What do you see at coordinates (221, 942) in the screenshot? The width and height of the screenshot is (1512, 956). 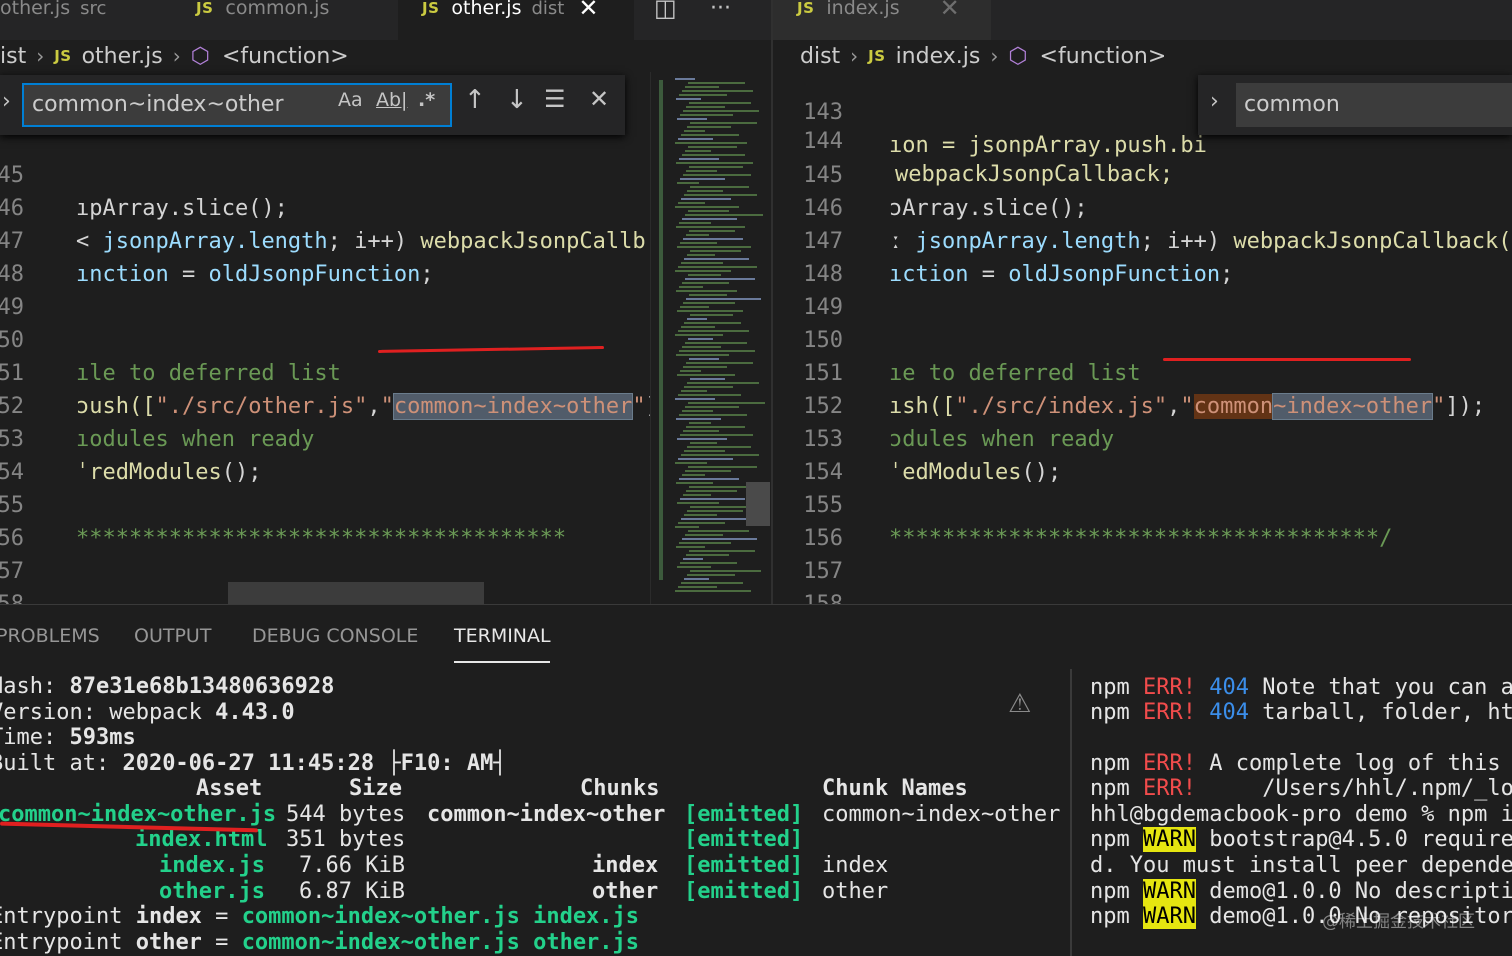 I see `terminal-text: =` at bounding box center [221, 942].